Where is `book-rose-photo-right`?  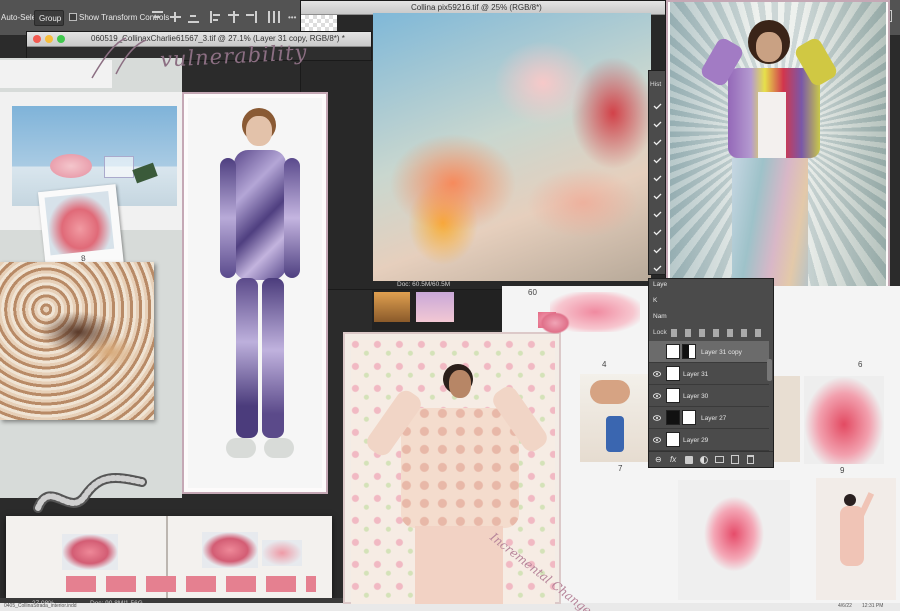 book-rose-photo-right is located at coordinates (230, 550).